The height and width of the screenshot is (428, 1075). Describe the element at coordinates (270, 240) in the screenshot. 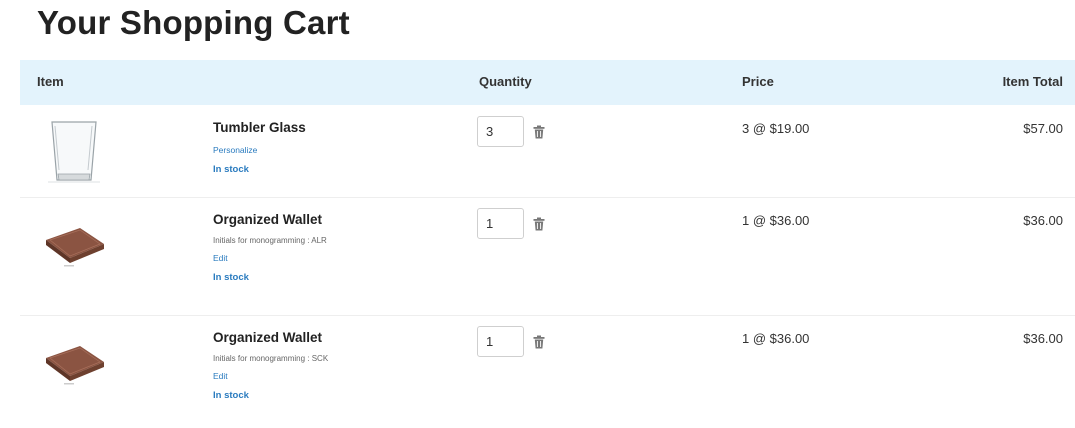

I see `monogram-detail: Initials for monogramming : ALR` at that location.